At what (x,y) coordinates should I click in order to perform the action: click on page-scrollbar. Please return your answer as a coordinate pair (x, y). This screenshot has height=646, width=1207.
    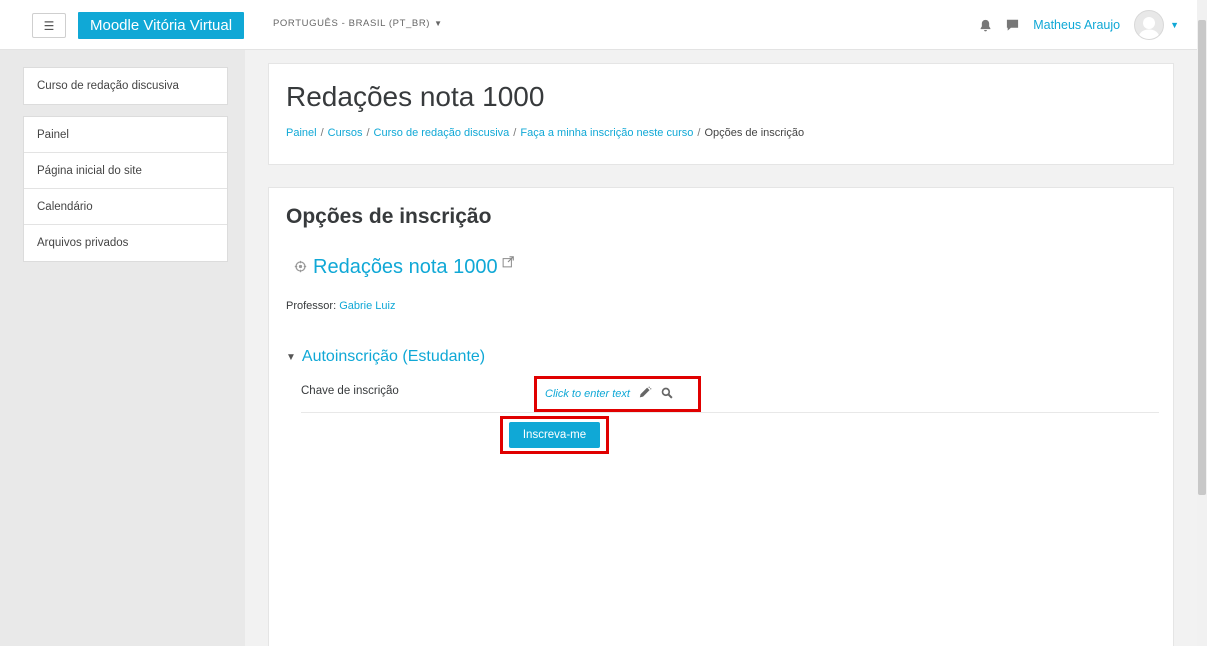
    Looking at the image, I should click on (1202, 323).